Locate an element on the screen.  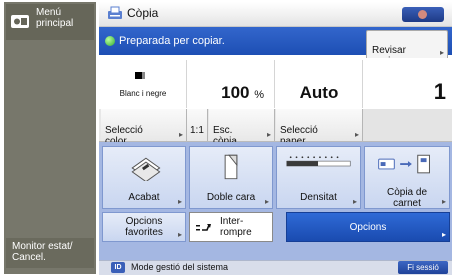
finishing-icon is located at coordinates (146, 169).